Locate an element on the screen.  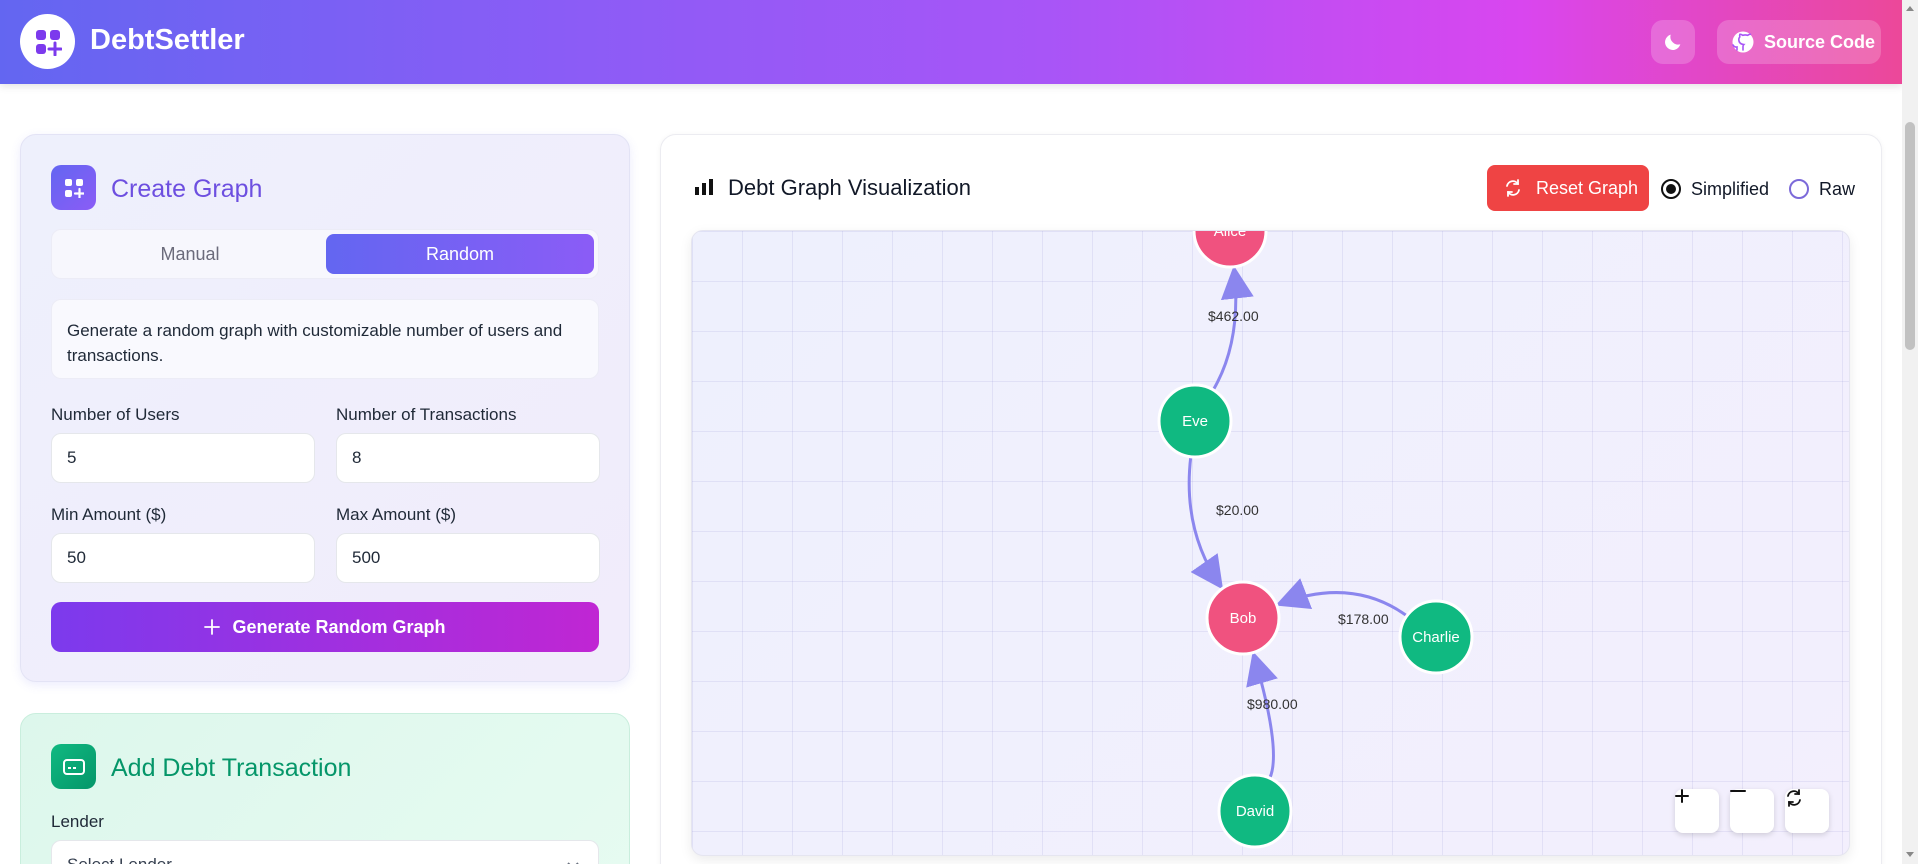
node-bob: Bob is located at coordinates (1243, 618).